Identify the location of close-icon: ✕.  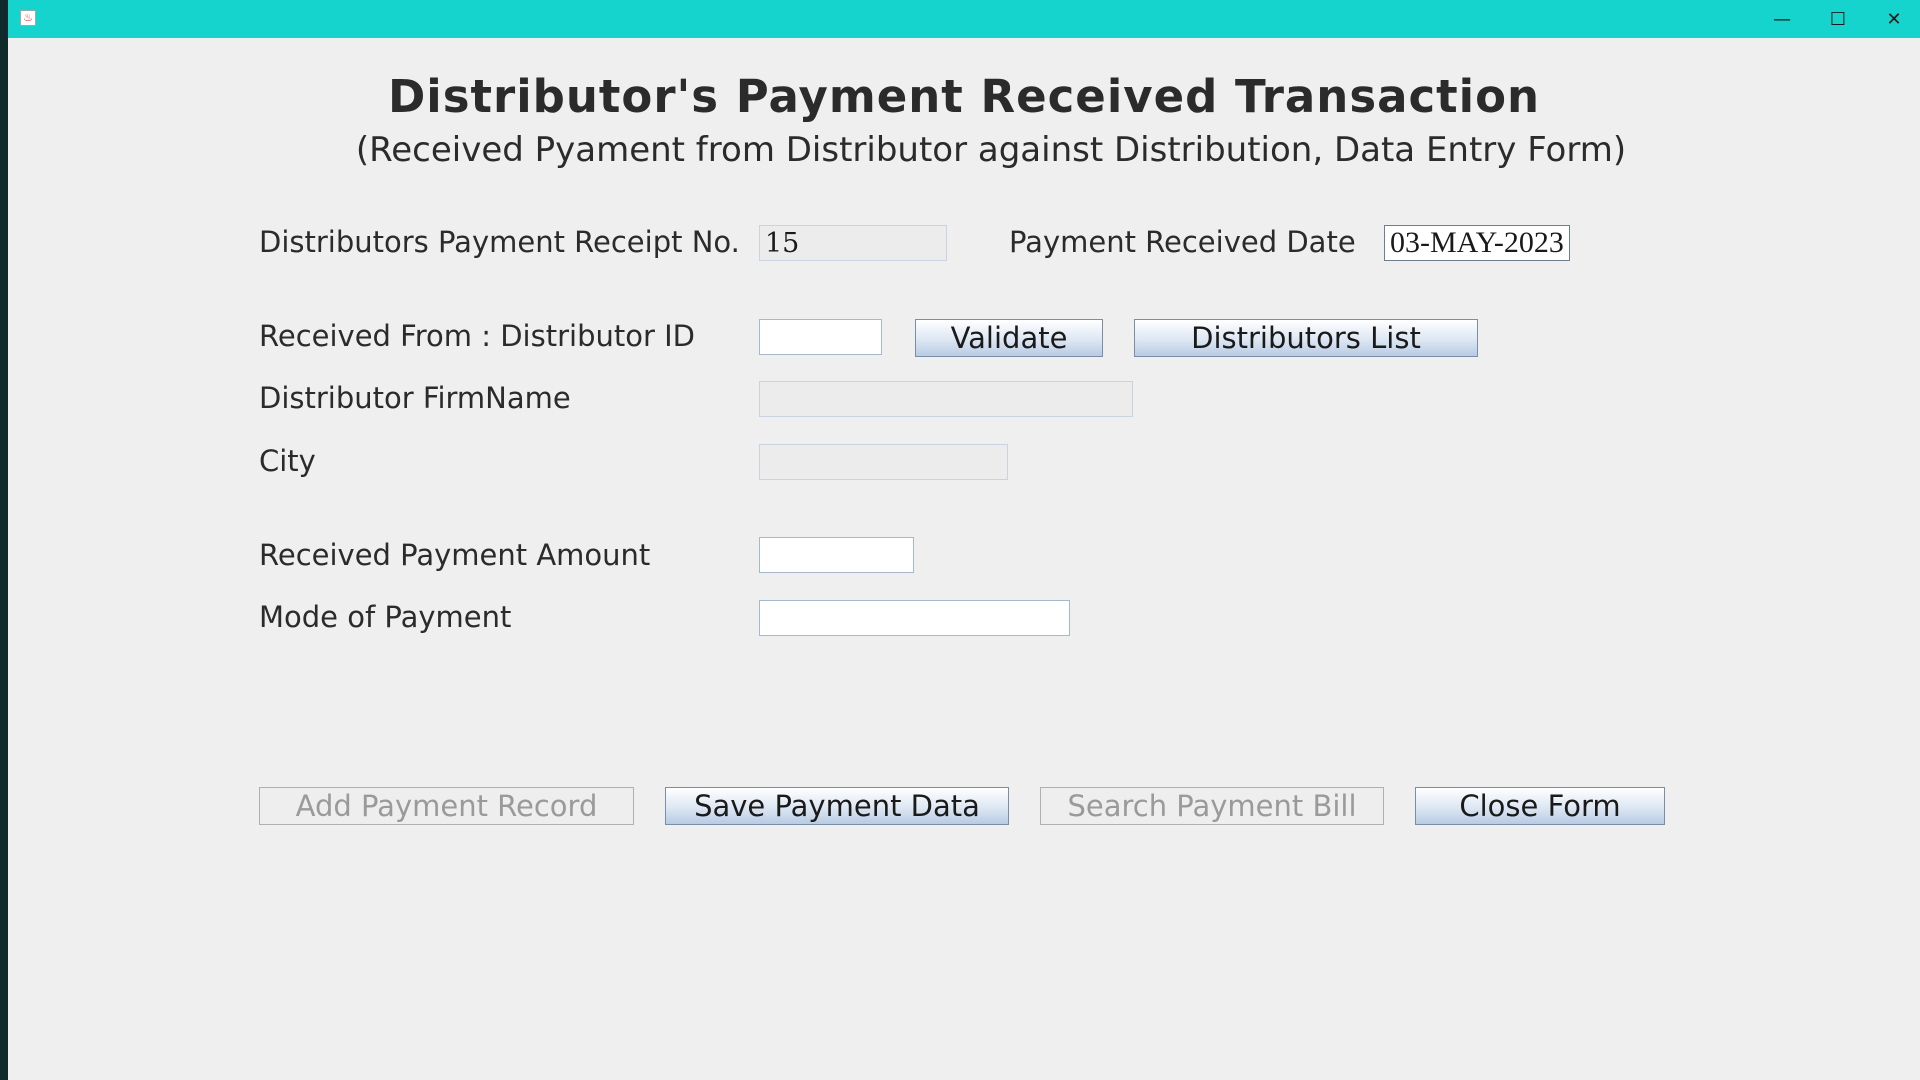
(1893, 19).